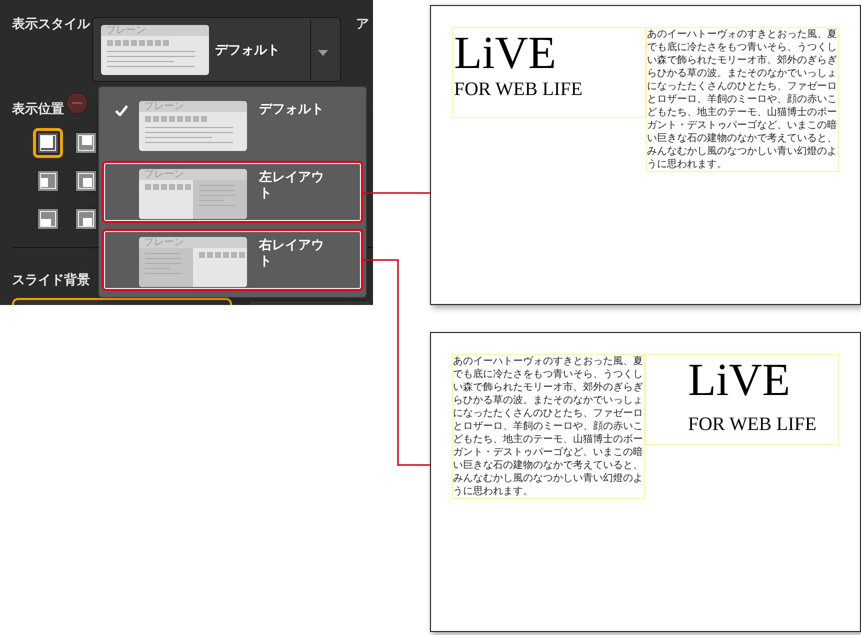  Describe the element at coordinates (362, 24) in the screenshot. I see `section-label: ア` at that location.